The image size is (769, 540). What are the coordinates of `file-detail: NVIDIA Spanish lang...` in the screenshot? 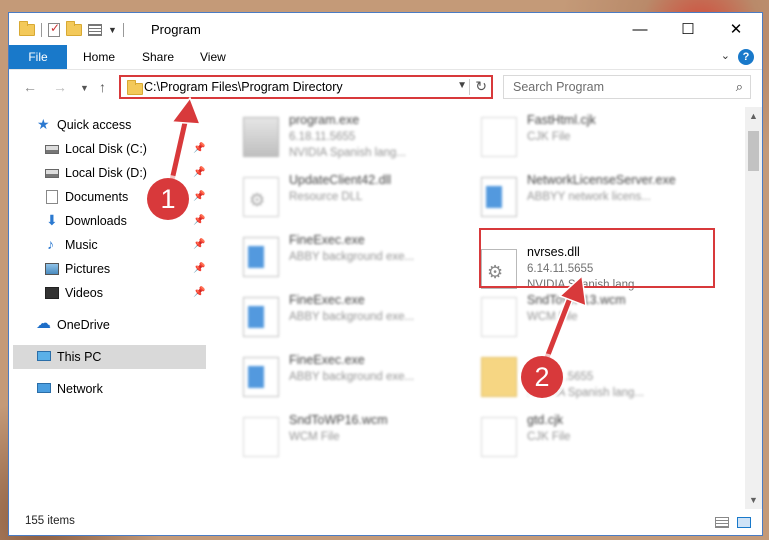 It's located at (347, 153).